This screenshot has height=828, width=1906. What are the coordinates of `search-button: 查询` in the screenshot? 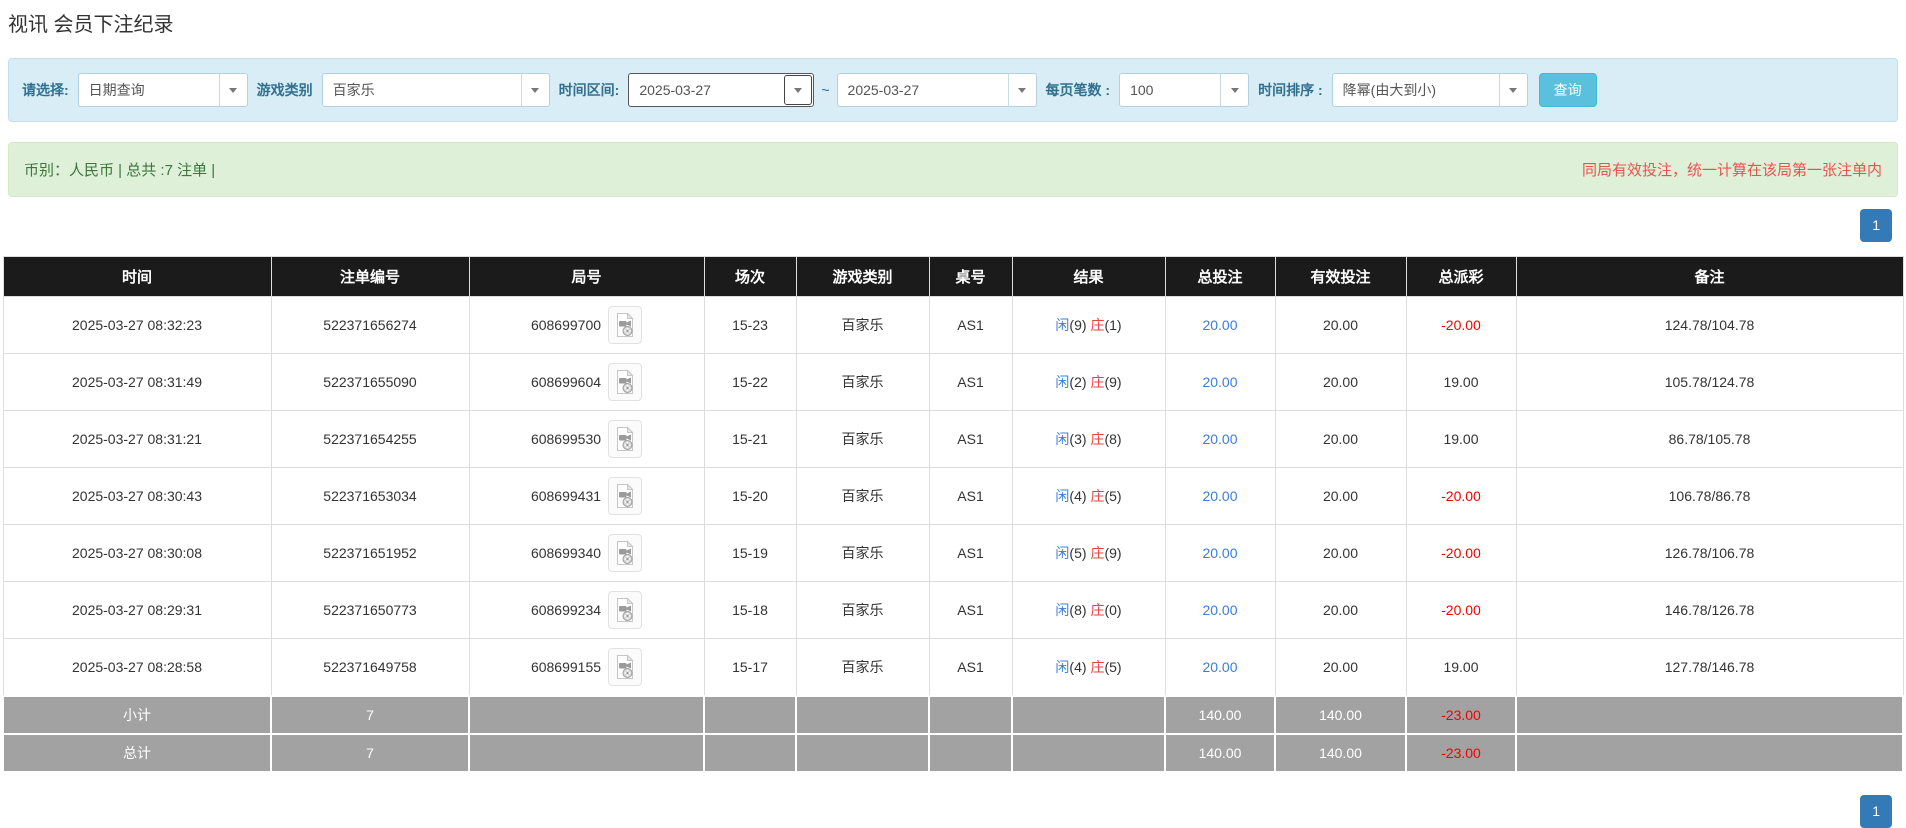 It's located at (1567, 90).